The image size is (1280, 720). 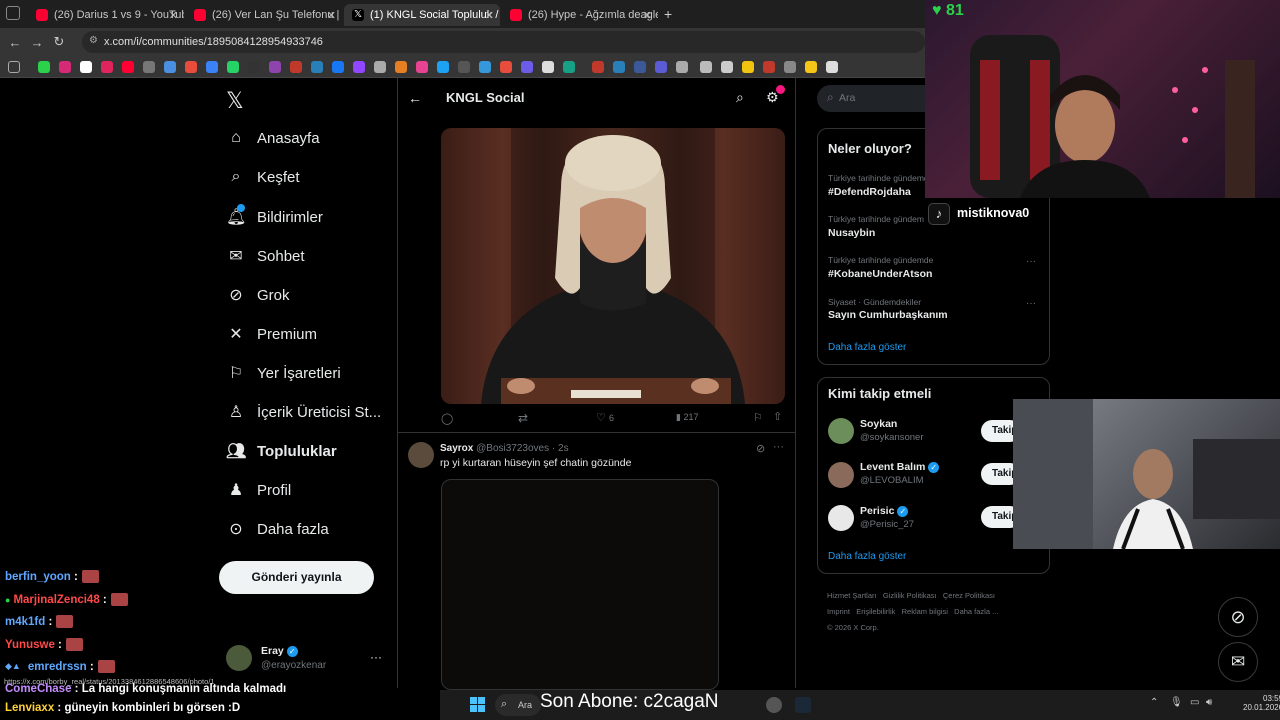 I want to click on trend-topic: #DefendRojdaha, so click(x=869, y=192).